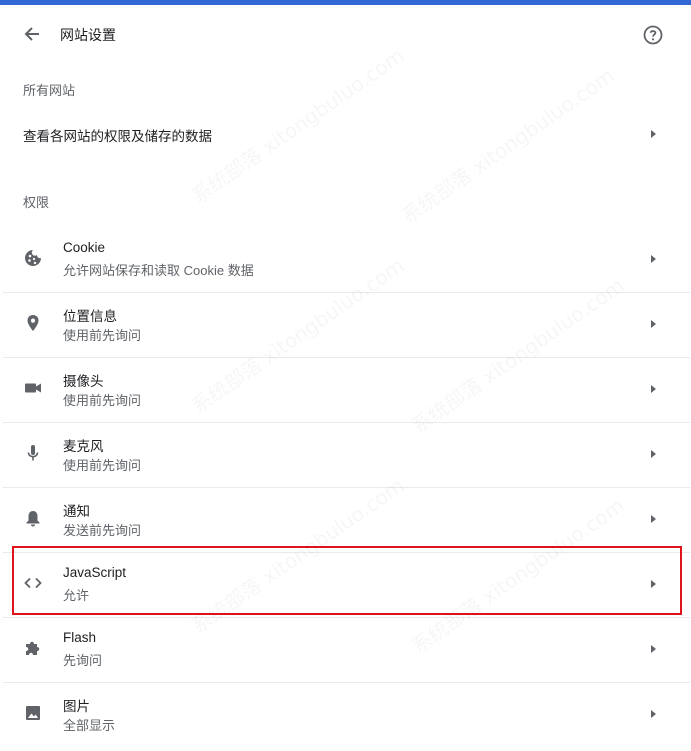 Image resolution: width=691 pixels, height=751 pixels. What do you see at coordinates (90, 316) in the screenshot?
I see `permission-name: 位置信息` at bounding box center [90, 316].